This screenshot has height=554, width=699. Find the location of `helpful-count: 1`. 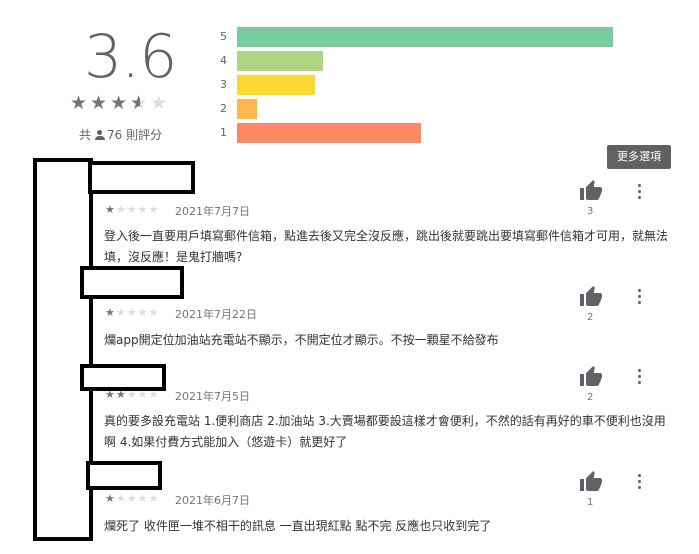

helpful-count: 1 is located at coordinates (590, 502).